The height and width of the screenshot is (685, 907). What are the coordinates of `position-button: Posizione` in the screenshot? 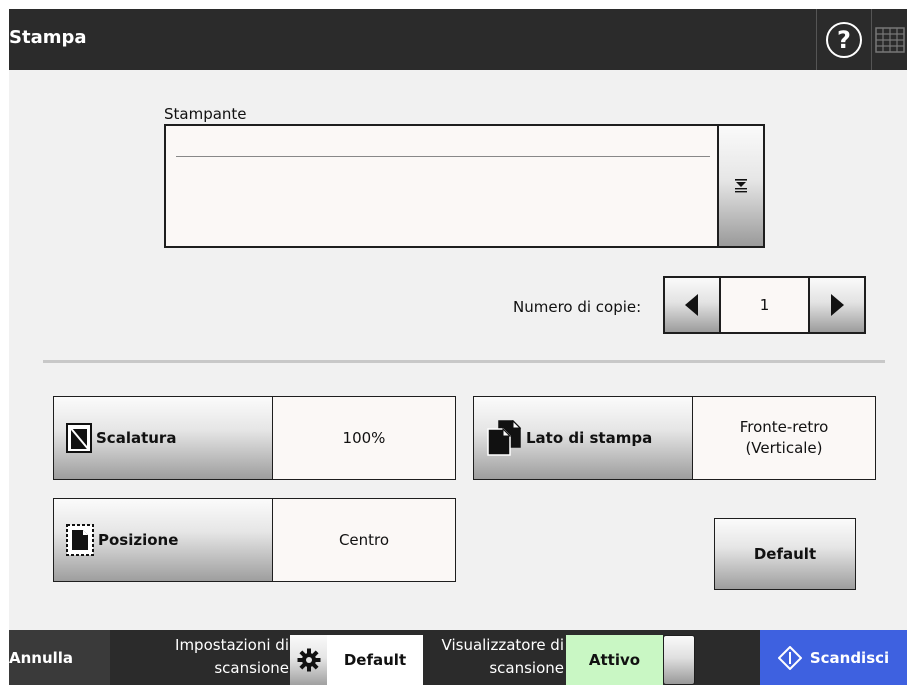 It's located at (163, 540).